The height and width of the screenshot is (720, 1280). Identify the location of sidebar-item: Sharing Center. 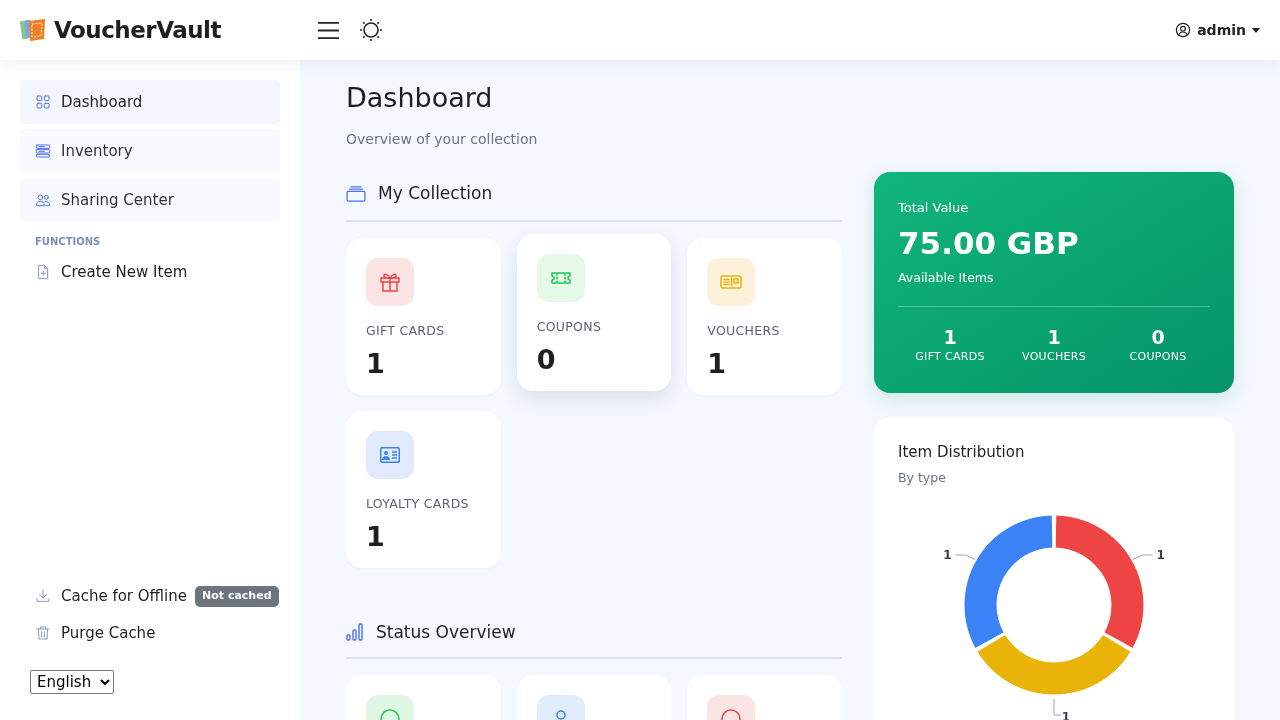
(150, 200).